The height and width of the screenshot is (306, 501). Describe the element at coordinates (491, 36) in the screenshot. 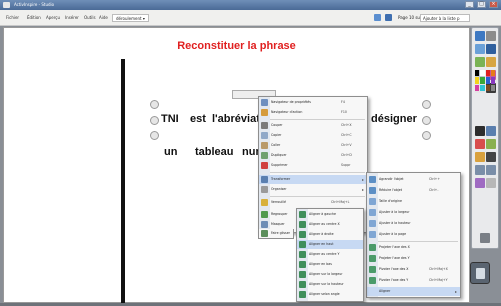

I see `toolbox-settings-icon` at that location.